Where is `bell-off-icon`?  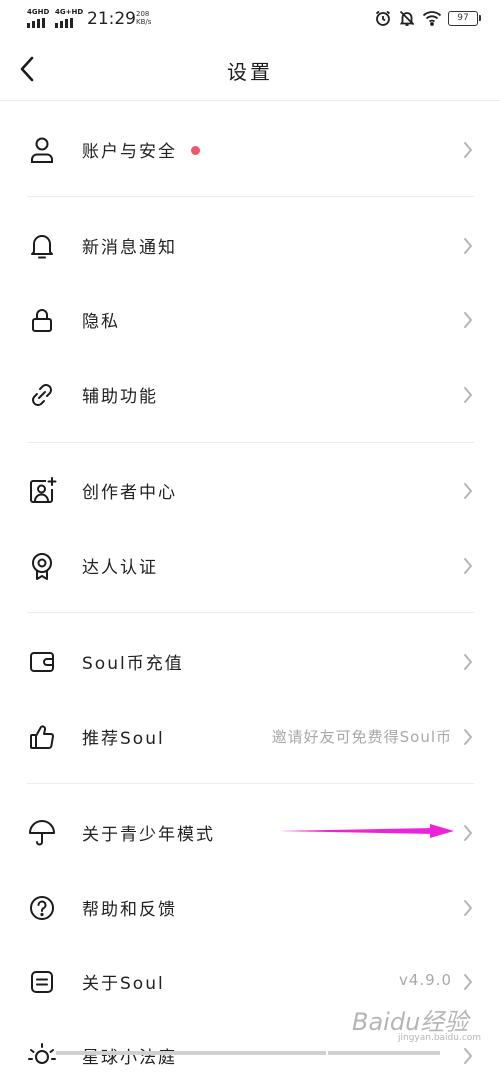 bell-off-icon is located at coordinates (407, 18).